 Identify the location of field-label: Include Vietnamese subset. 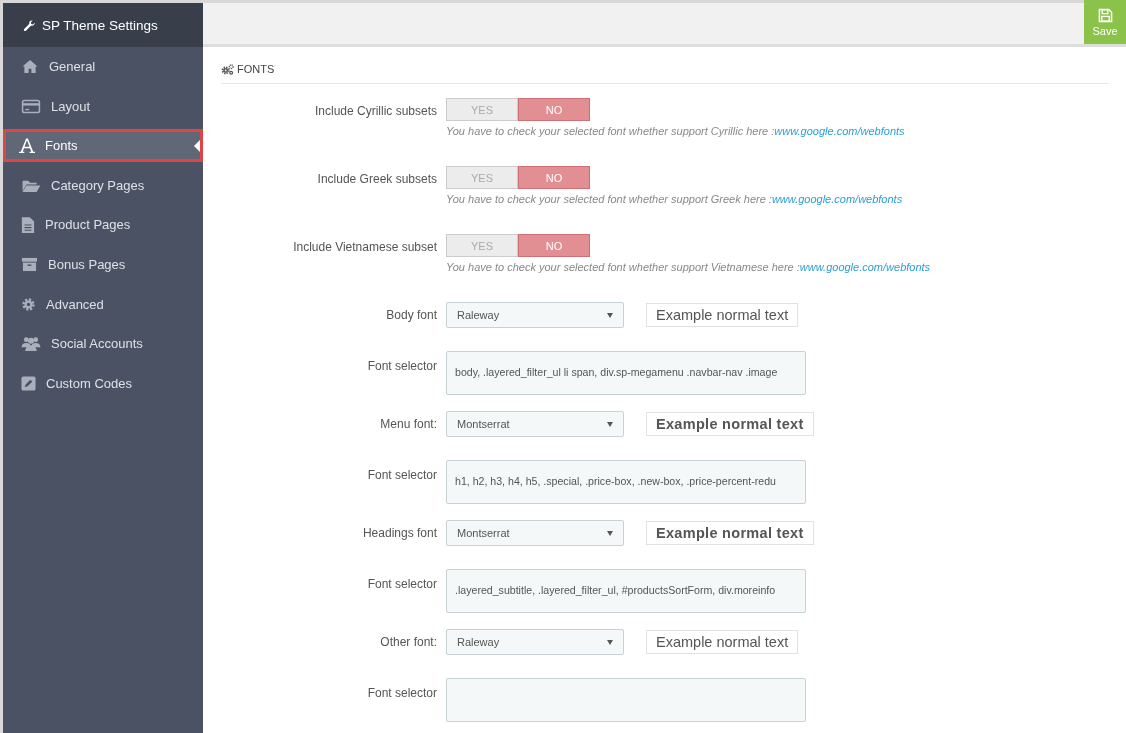
(364, 246).